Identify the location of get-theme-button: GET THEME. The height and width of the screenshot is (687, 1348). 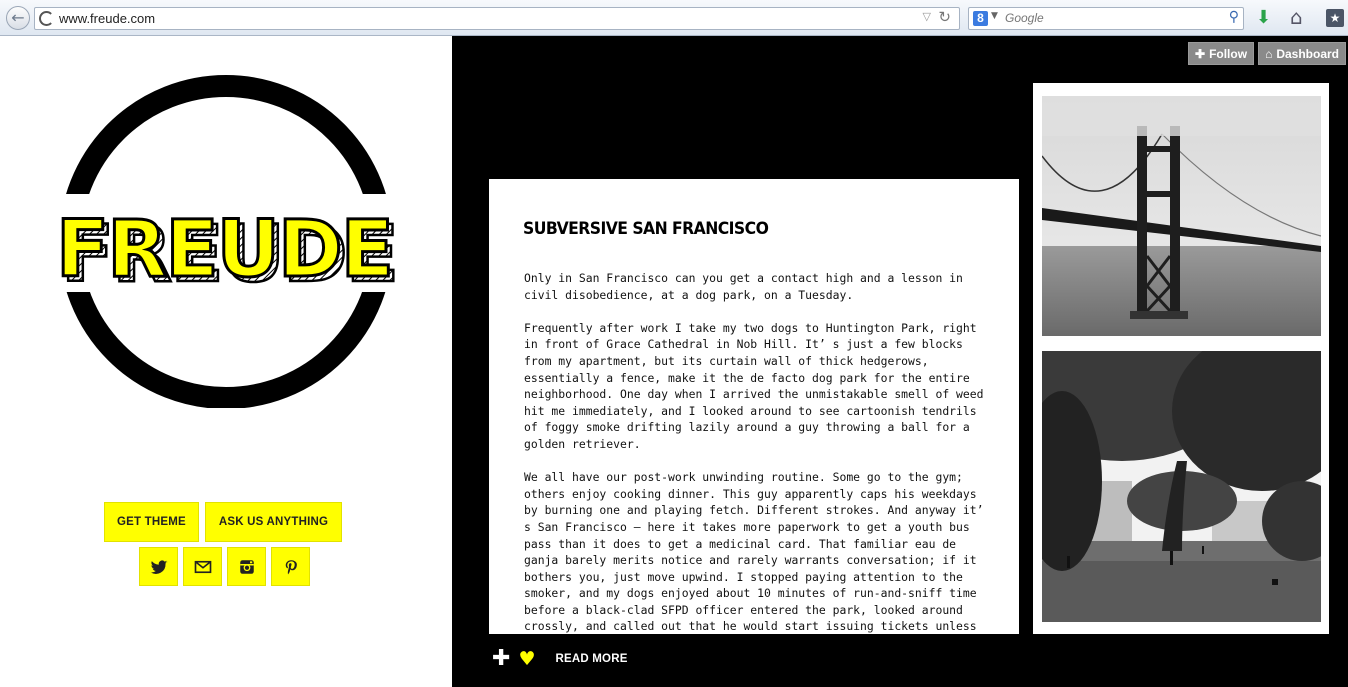
(151, 522).